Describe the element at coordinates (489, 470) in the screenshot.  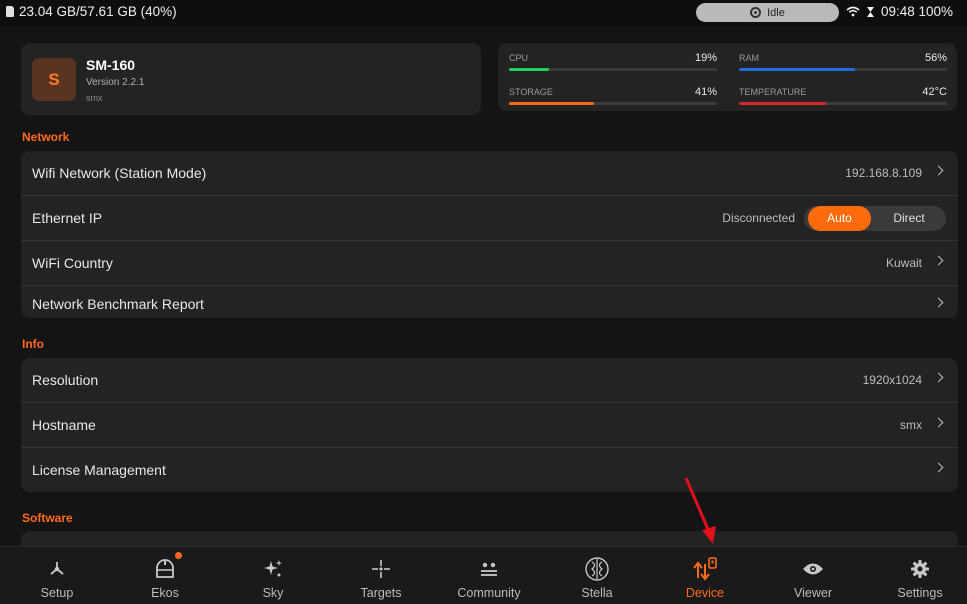
I see `row-license-management: License Management` at that location.